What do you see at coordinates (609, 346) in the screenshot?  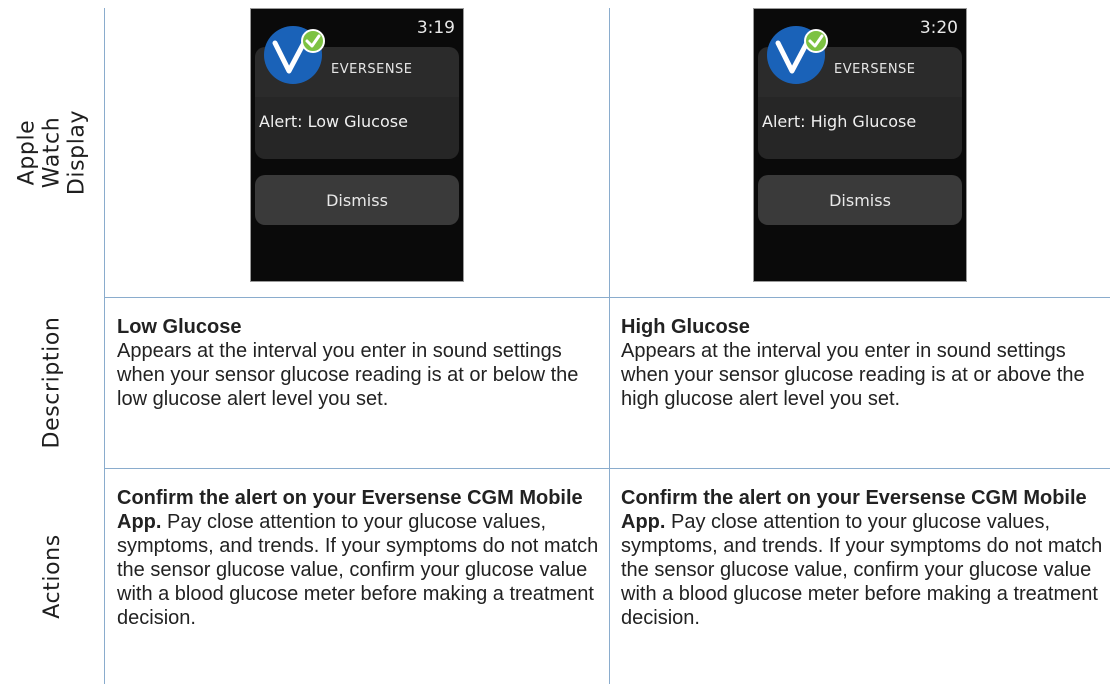 I see `column-divider` at bounding box center [609, 346].